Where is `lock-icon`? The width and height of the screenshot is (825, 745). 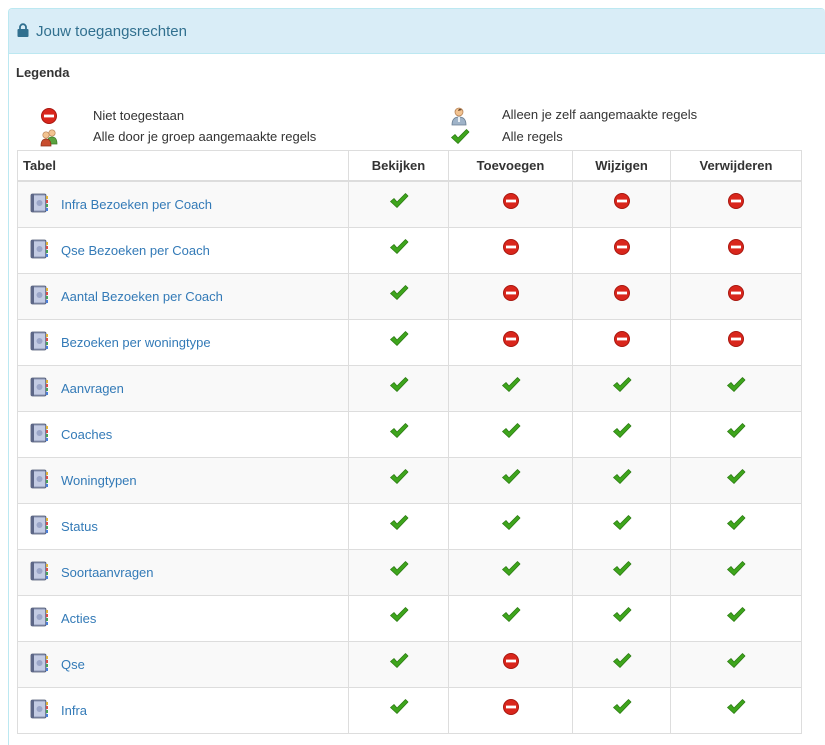
lock-icon is located at coordinates (23, 30).